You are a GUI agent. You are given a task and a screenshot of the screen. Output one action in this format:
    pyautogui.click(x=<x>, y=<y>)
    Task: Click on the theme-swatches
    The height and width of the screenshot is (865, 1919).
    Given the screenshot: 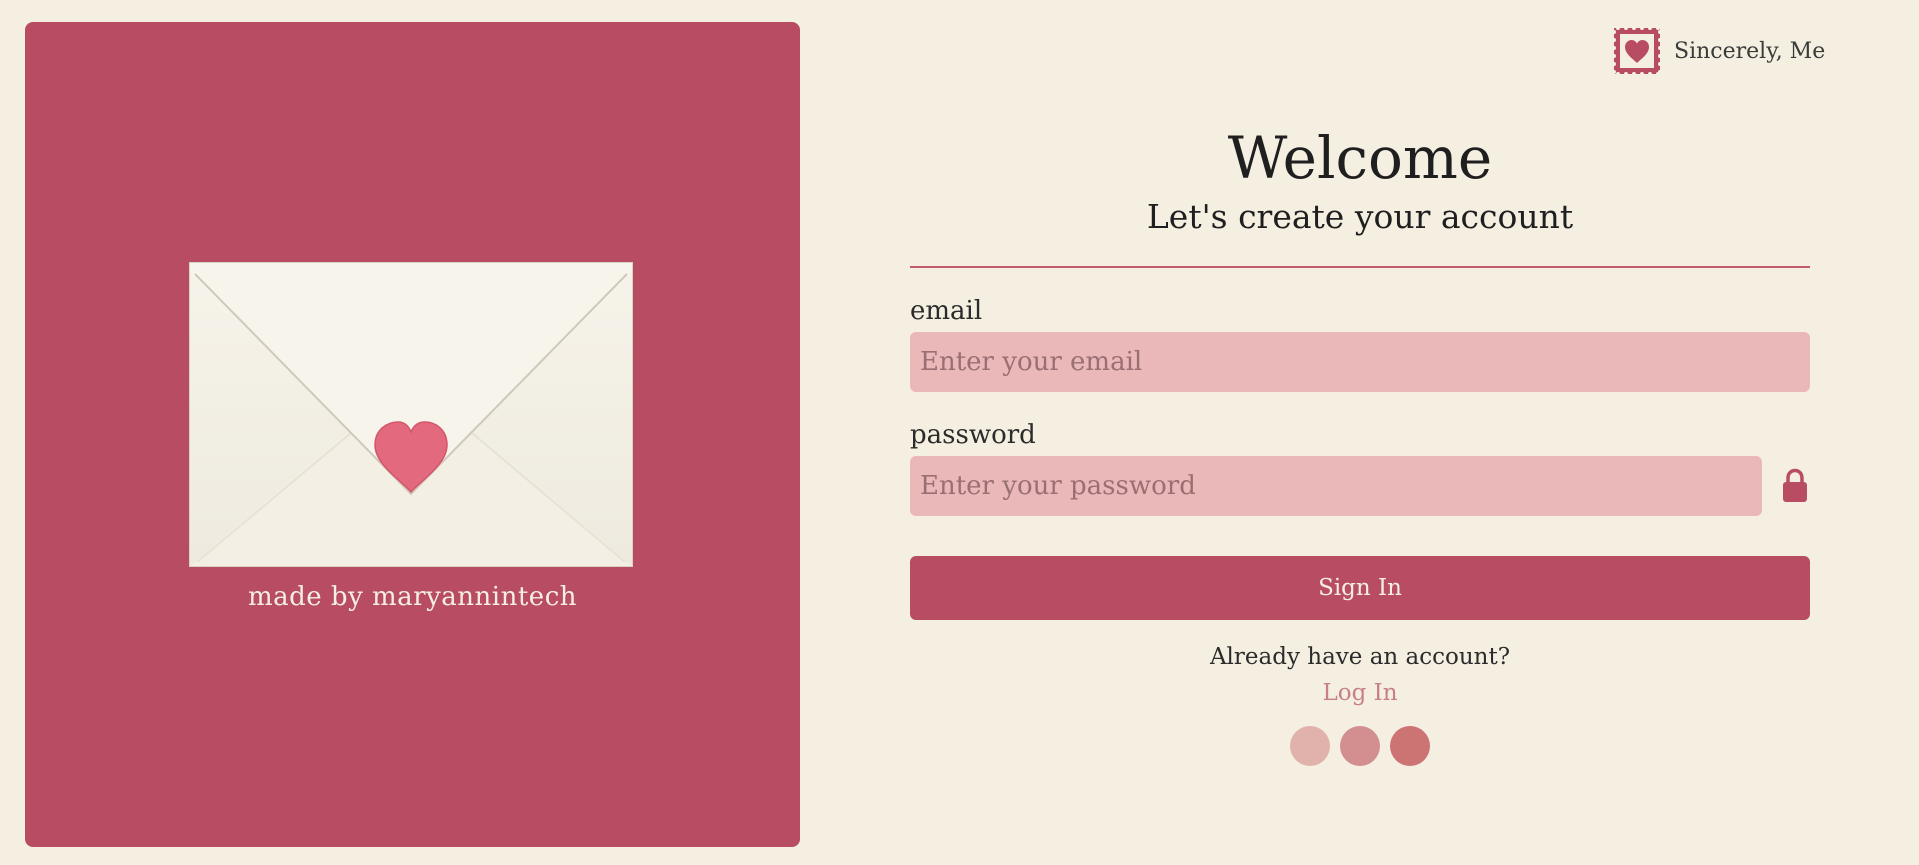 What is the action you would take?
    pyautogui.click(x=1360, y=746)
    